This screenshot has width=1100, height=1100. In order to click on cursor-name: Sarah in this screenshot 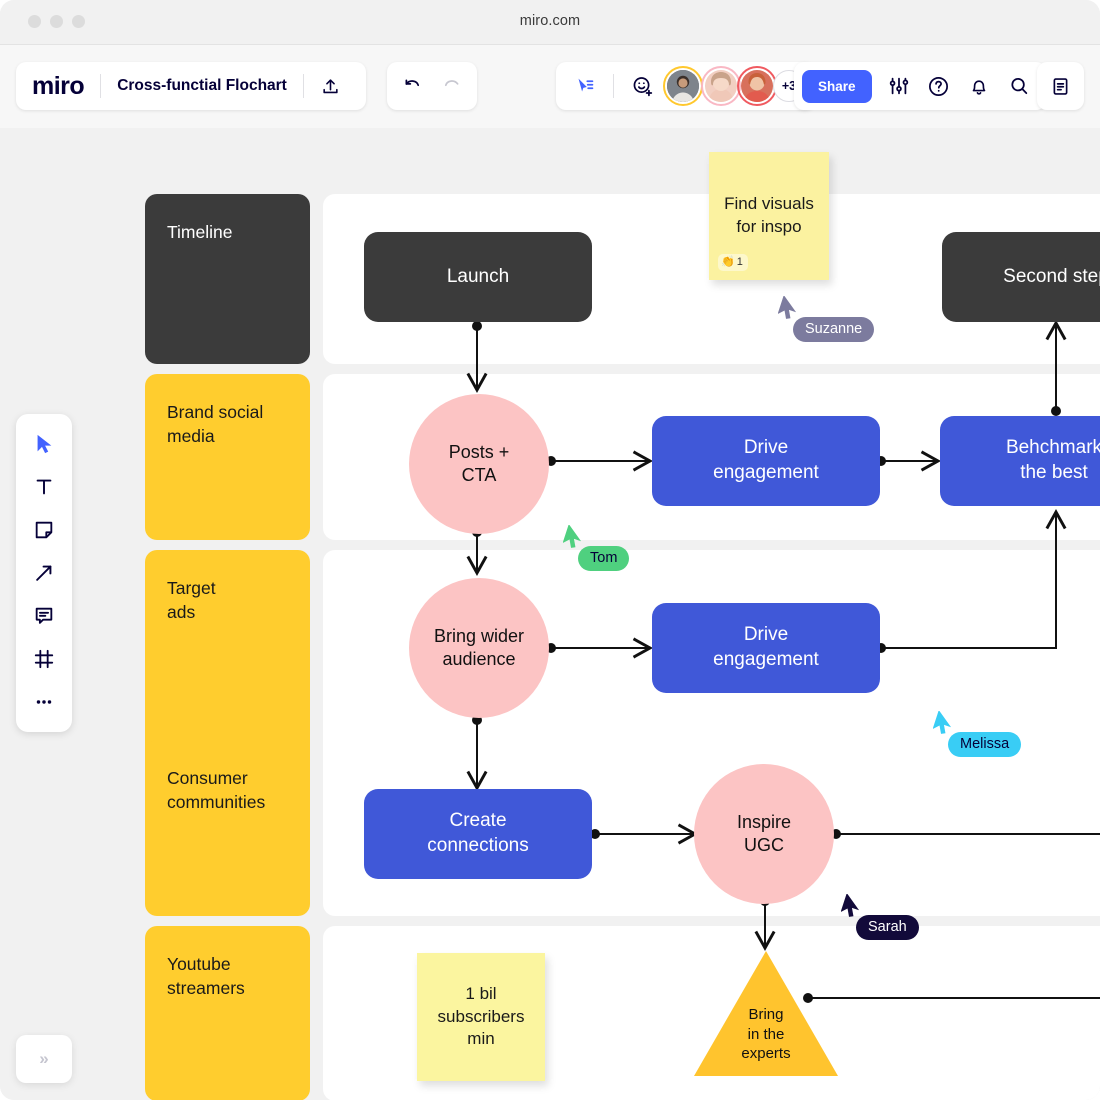, I will do `click(887, 927)`.